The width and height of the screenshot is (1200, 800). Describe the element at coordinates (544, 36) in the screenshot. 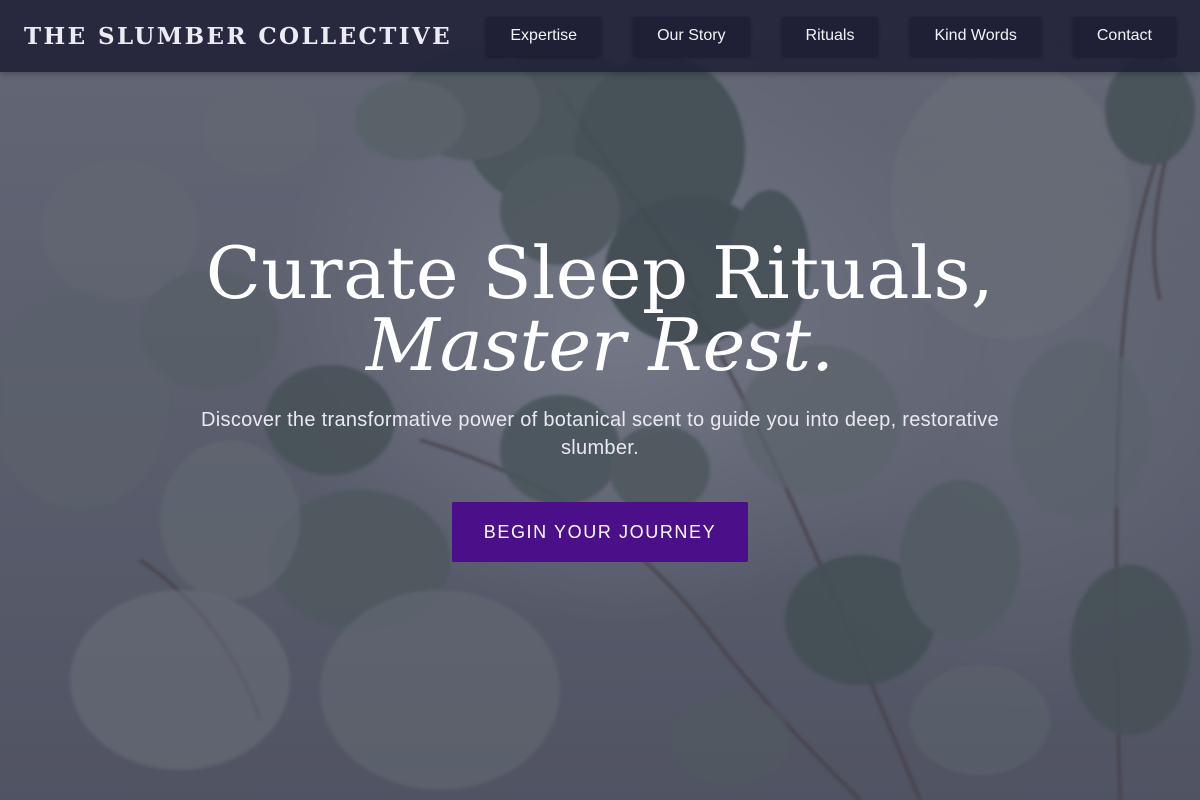

I see `nav-link-expertise: Expertise` at that location.